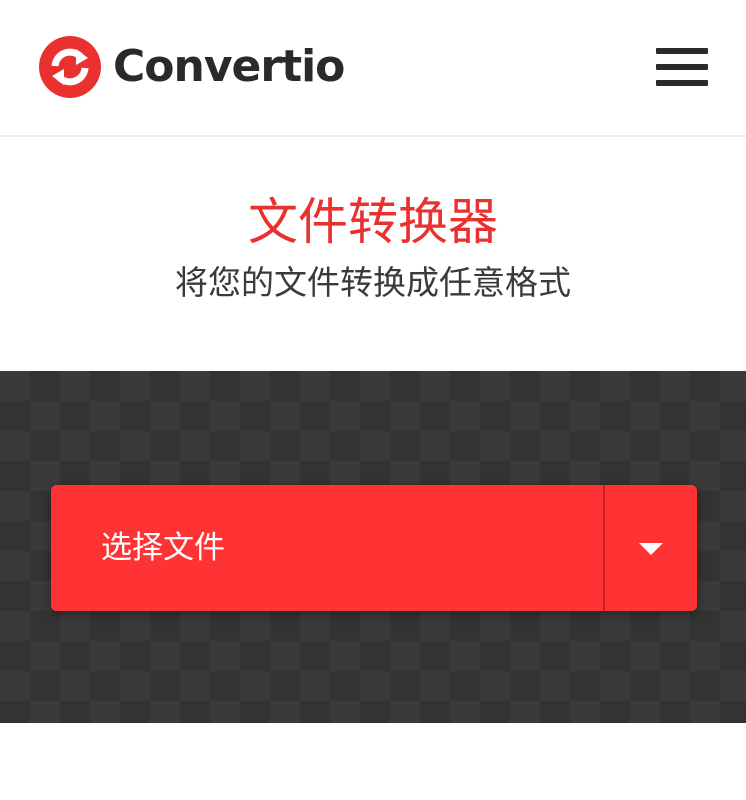 Image resolution: width=746 pixels, height=800 pixels. Describe the element at coordinates (373, 761) in the screenshot. I see `content-below-dropzone` at that location.